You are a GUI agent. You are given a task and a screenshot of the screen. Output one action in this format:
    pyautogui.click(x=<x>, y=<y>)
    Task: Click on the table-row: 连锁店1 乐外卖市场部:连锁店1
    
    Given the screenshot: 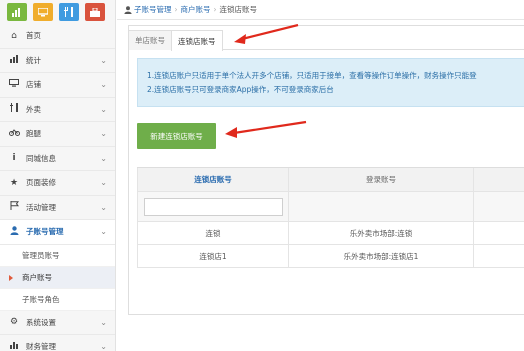 What is the action you would take?
    pyautogui.click(x=330, y=256)
    